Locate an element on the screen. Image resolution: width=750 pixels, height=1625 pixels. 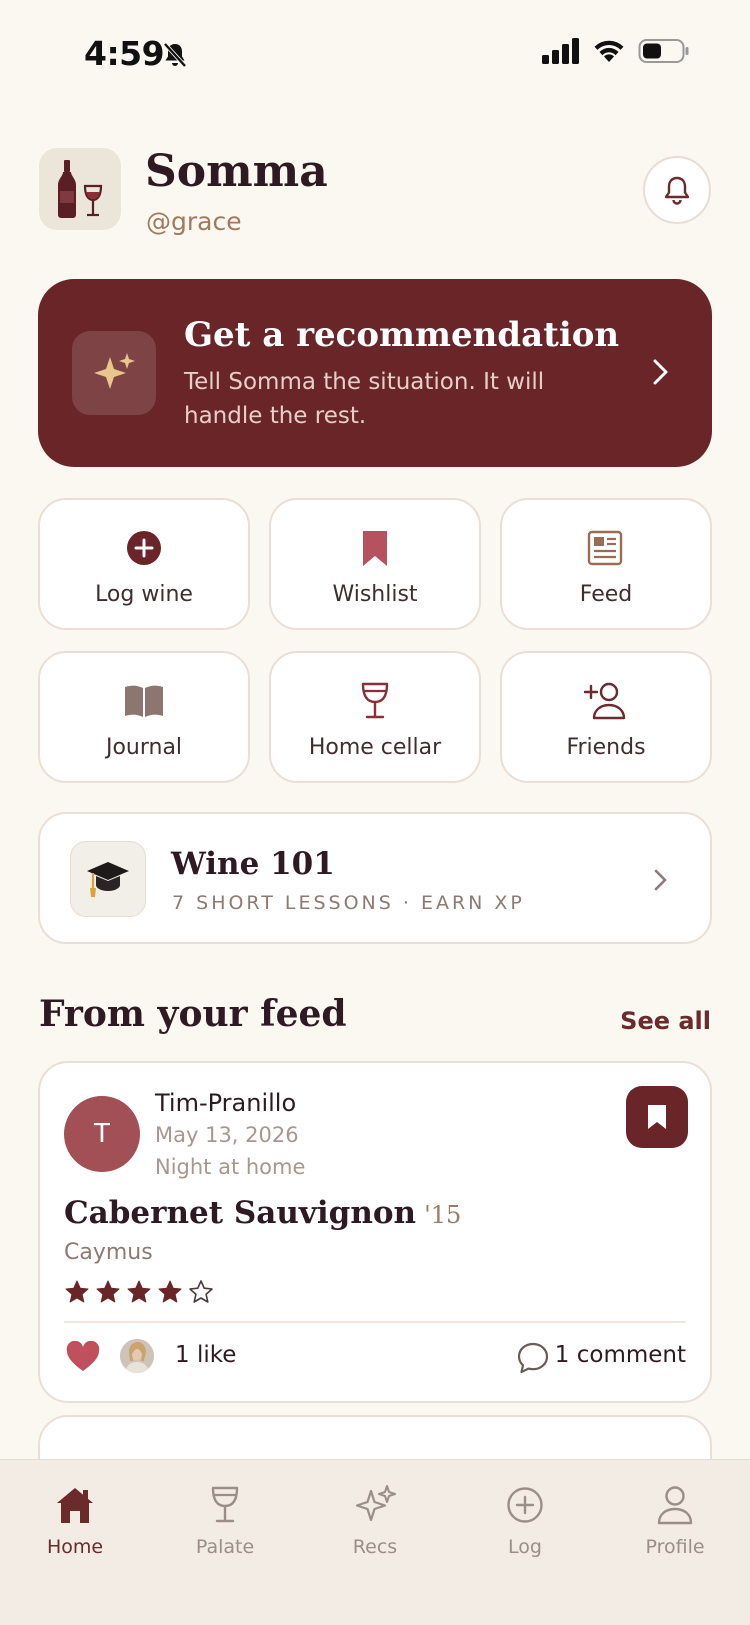
tab-home: Home is located at coordinates (75, 1542).